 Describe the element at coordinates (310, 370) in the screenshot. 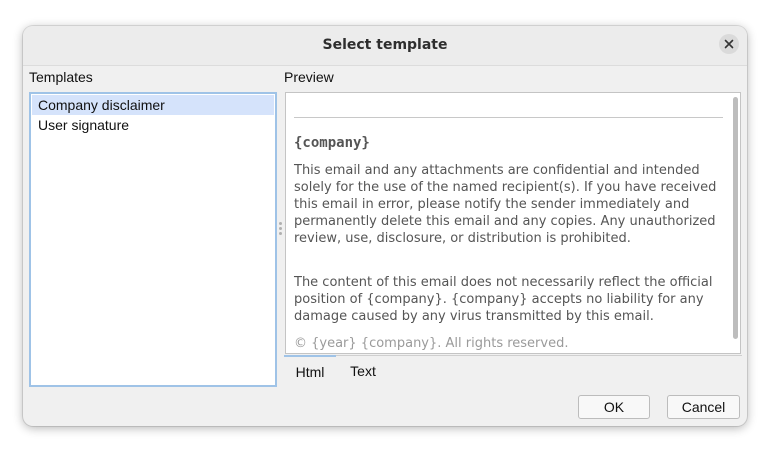

I see `tab-html: Html` at that location.